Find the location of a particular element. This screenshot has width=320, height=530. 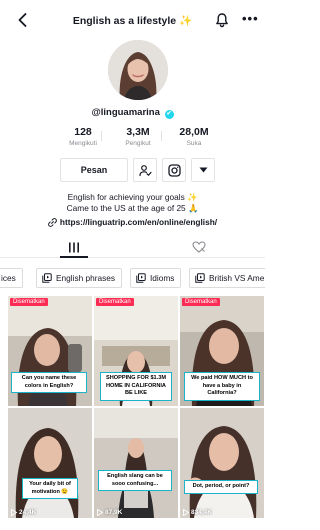

bio-line: Came to the US at the age of 25 🙏 is located at coordinates (132, 208).